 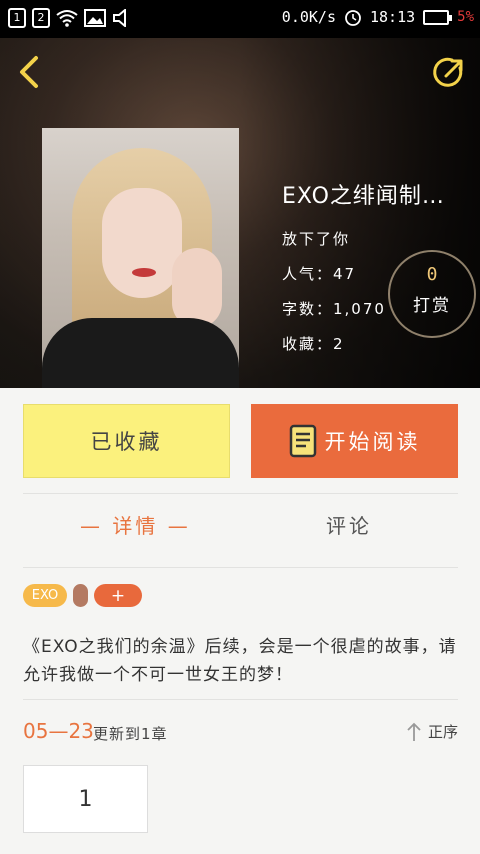 I want to click on chapter-item: 1, so click(x=85, y=799).